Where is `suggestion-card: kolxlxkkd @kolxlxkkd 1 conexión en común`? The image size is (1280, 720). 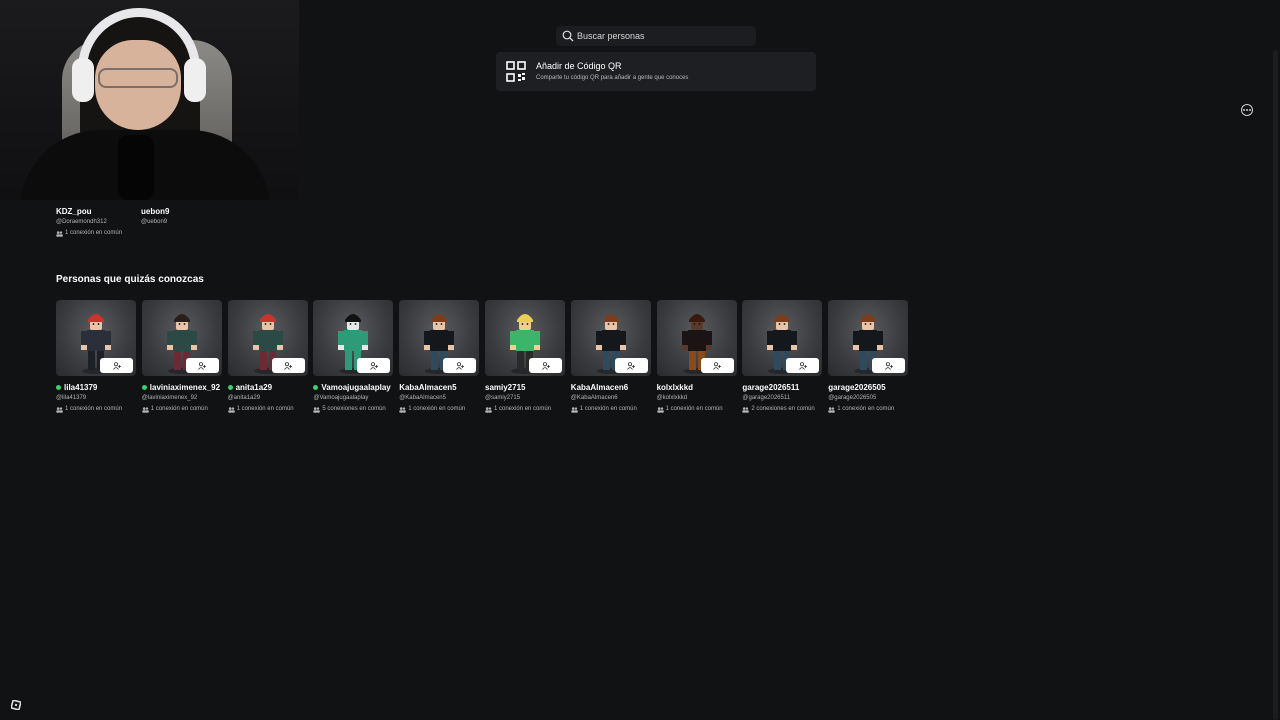
suggestion-card: kolxlxkkd @kolxlxkkd 1 conexión en común is located at coordinates (696, 357).